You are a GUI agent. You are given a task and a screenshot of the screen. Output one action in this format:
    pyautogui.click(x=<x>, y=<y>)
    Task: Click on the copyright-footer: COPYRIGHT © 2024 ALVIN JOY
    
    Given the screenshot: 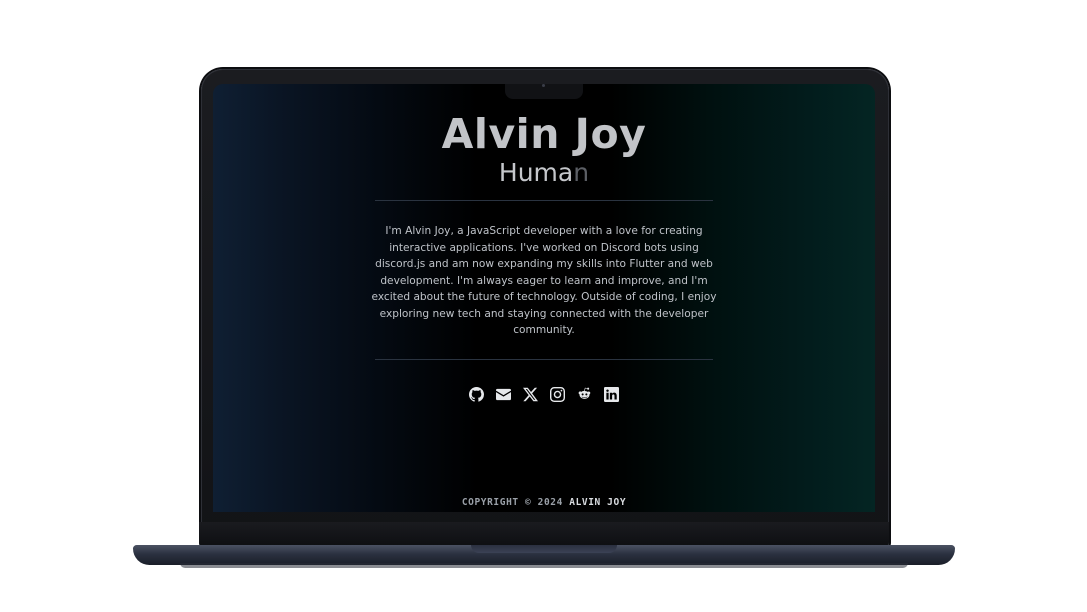 What is the action you would take?
    pyautogui.click(x=544, y=502)
    